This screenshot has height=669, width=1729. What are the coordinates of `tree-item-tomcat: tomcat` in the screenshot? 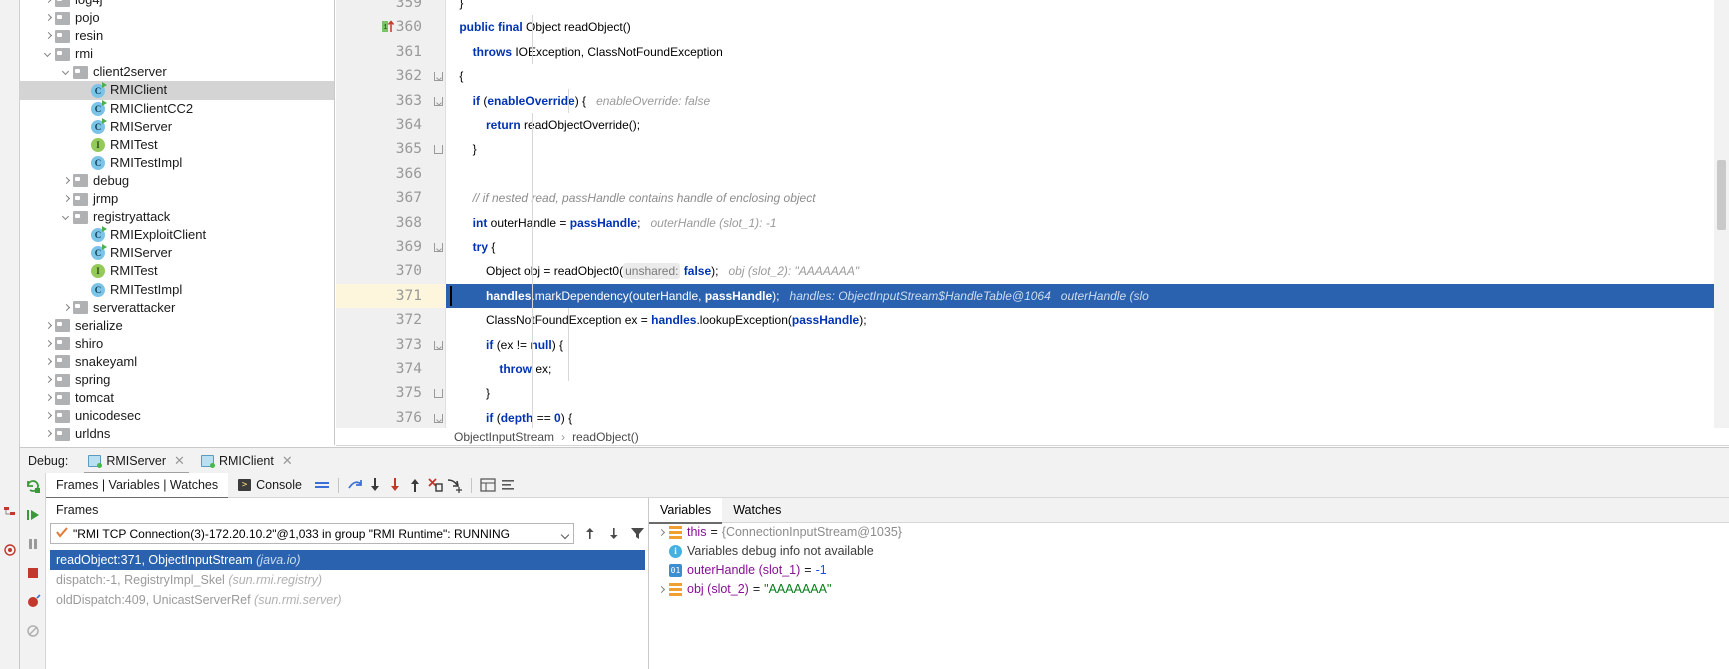 It's located at (177, 398).